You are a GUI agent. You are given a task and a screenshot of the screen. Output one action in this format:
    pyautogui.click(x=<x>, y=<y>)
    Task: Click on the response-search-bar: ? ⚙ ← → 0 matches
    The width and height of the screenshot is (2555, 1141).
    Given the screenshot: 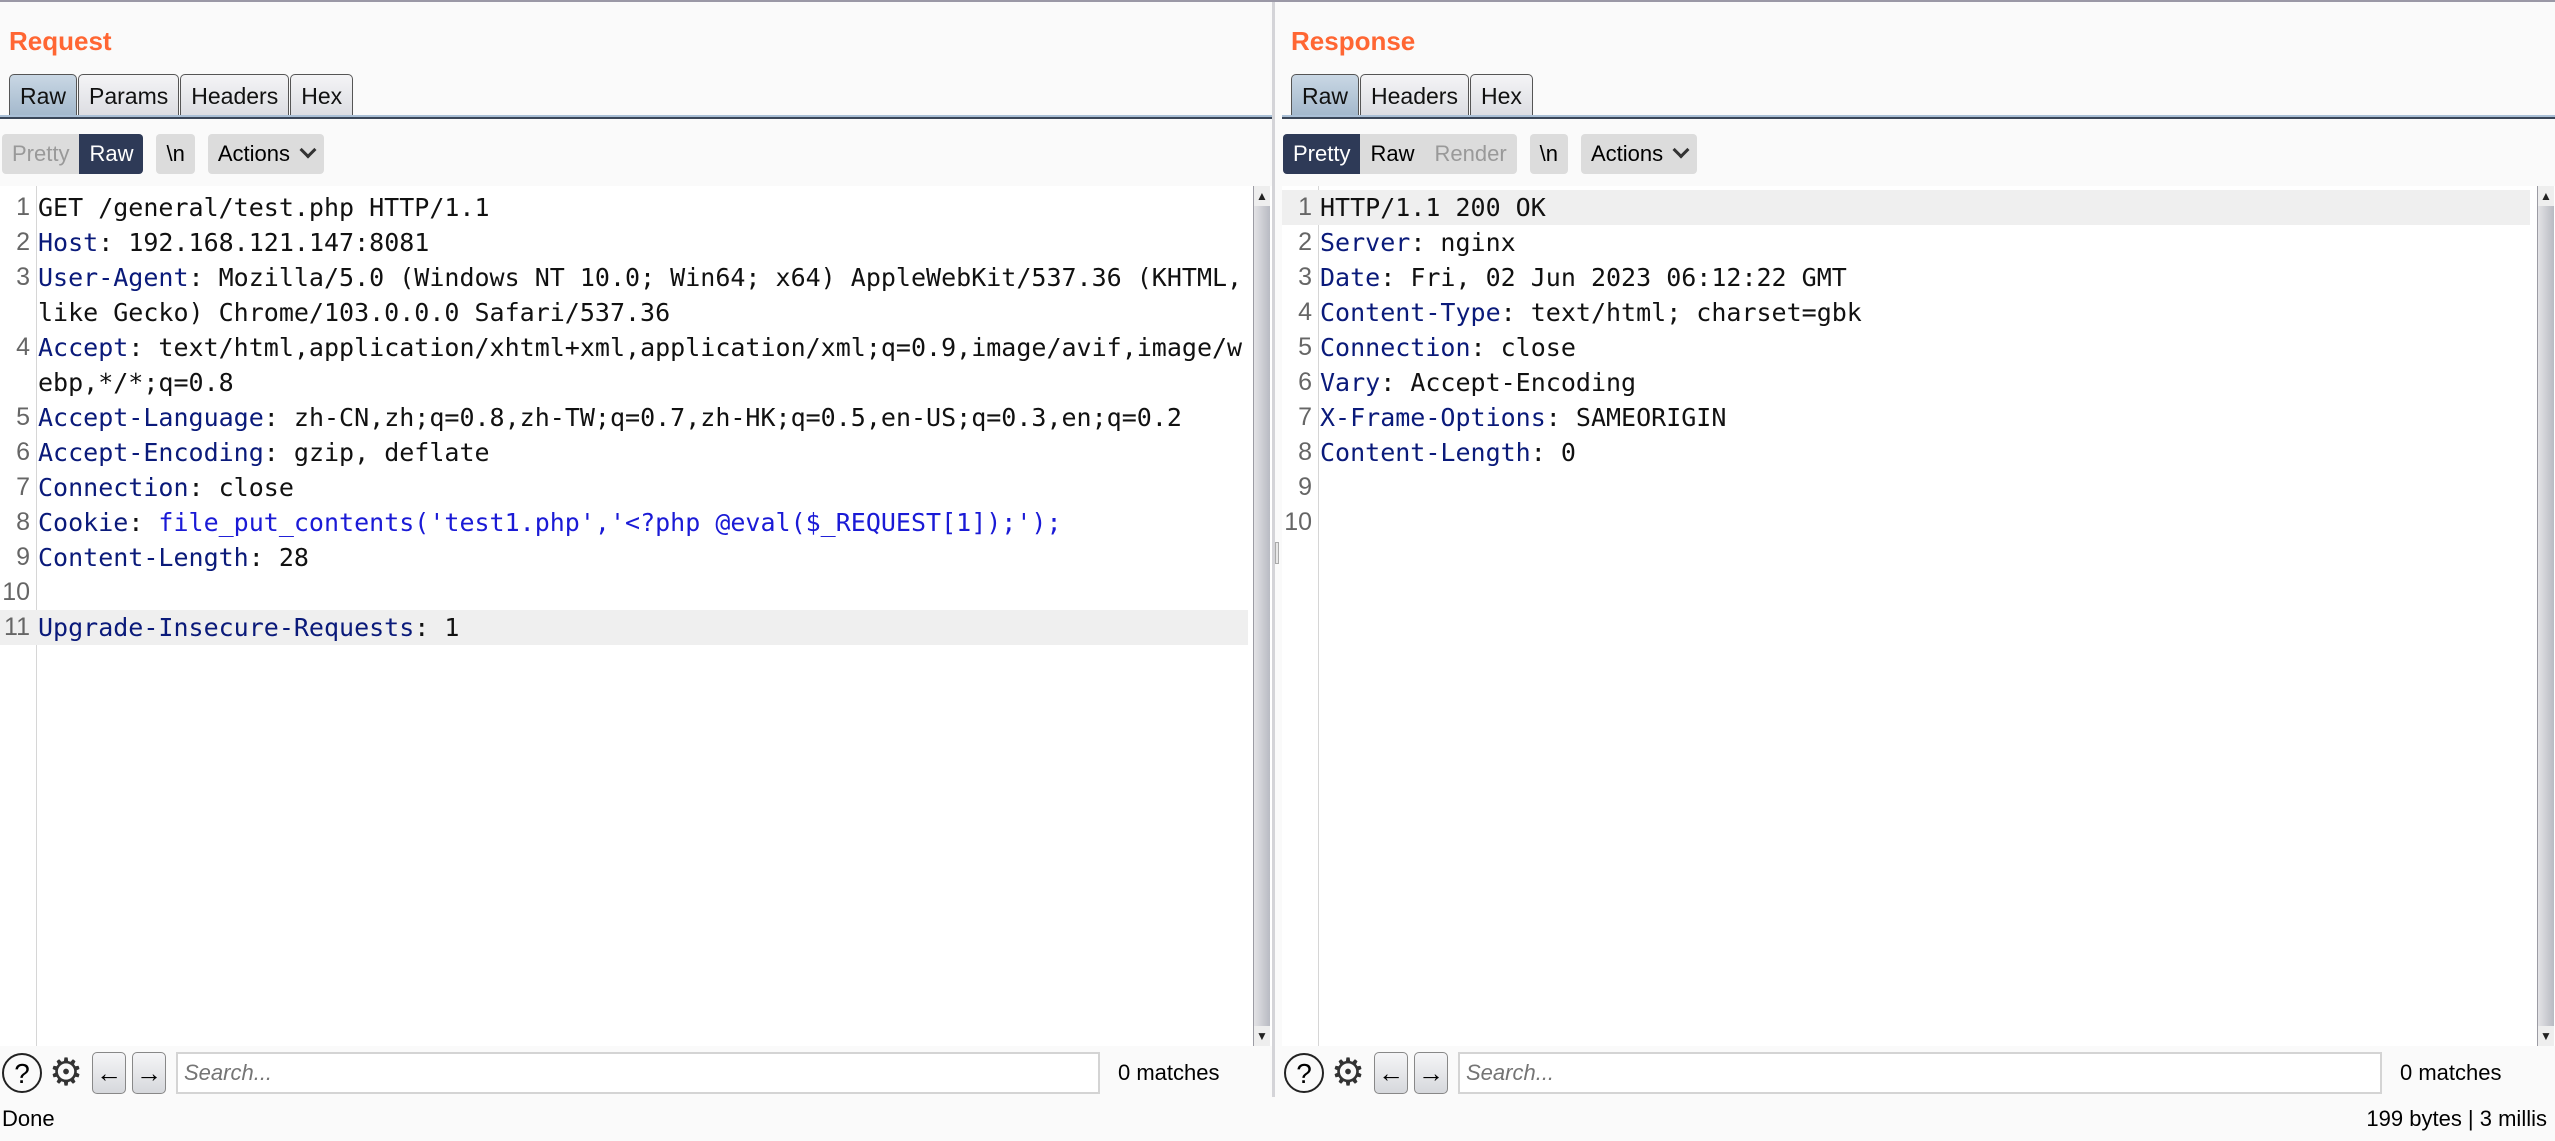 What is the action you would take?
    pyautogui.click(x=1918, y=1073)
    